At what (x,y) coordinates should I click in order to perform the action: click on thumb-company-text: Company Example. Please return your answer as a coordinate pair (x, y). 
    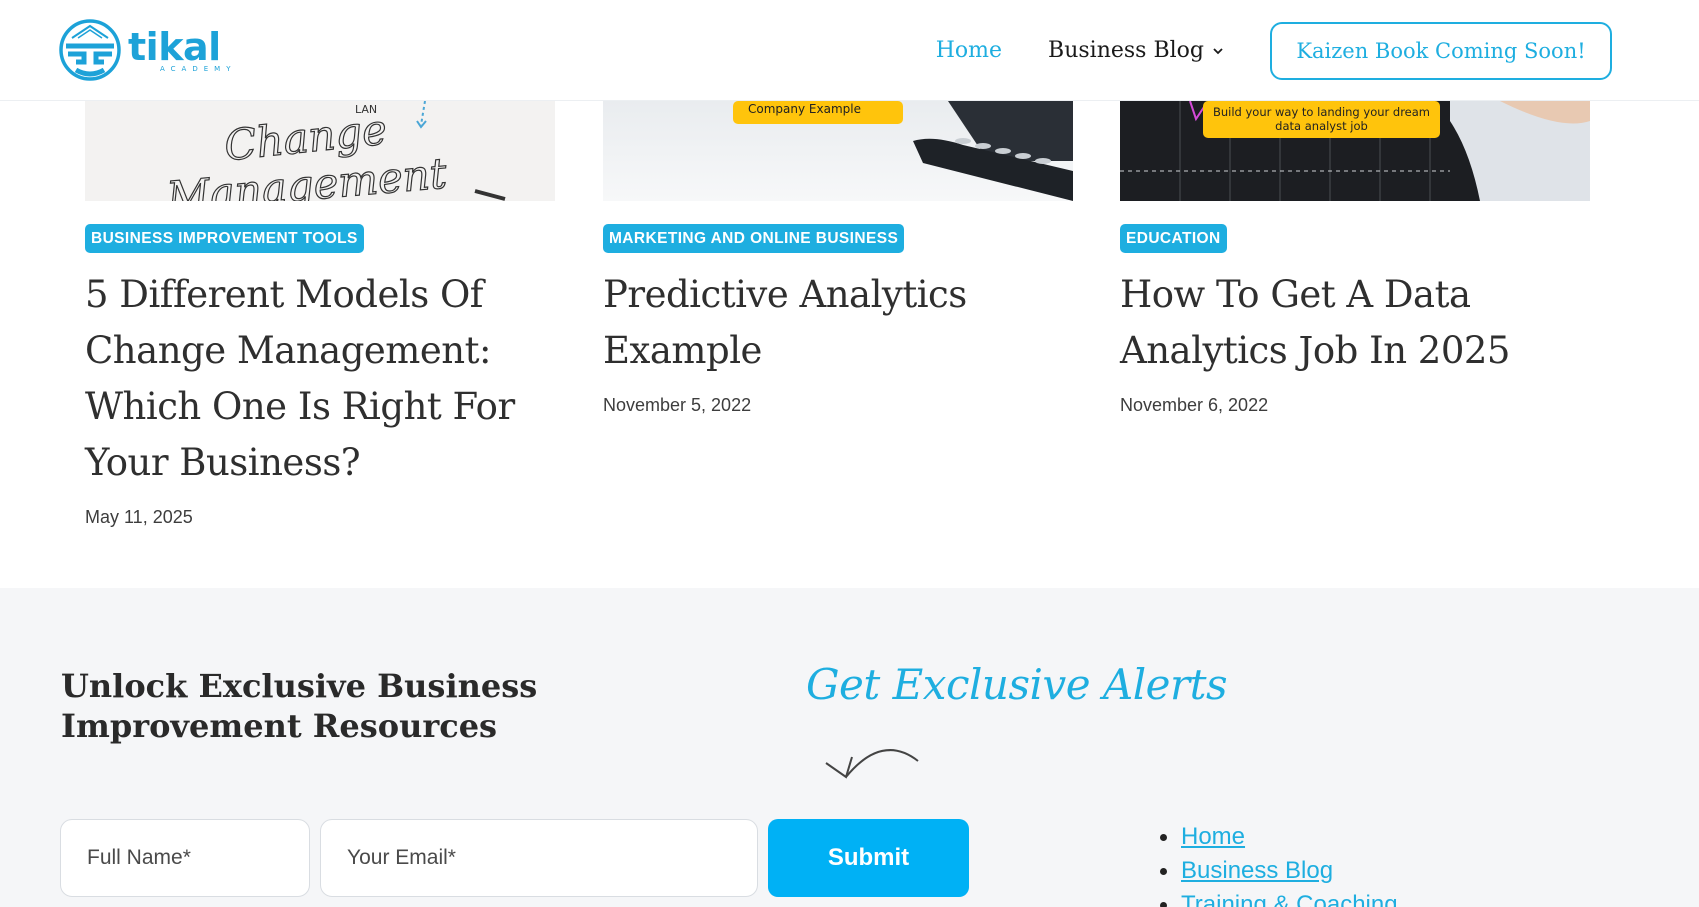
    Looking at the image, I should click on (804, 109).